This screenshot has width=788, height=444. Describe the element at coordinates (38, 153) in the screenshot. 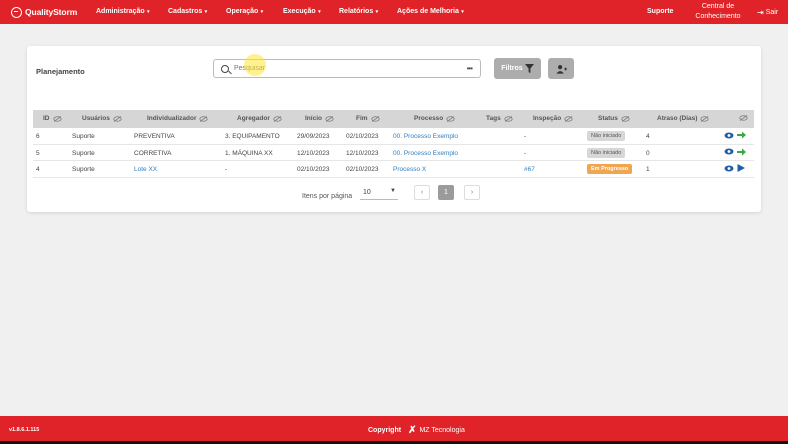

I see `cell-id: 5` at that location.